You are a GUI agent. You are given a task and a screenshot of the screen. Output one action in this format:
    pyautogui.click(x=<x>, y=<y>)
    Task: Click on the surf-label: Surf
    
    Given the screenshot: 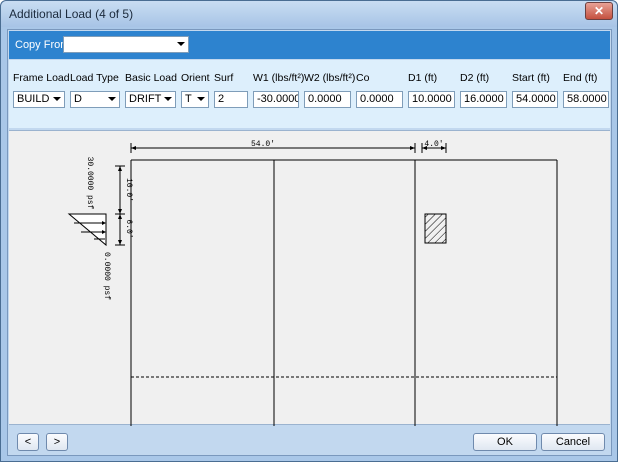 What is the action you would take?
    pyautogui.click(x=224, y=78)
    